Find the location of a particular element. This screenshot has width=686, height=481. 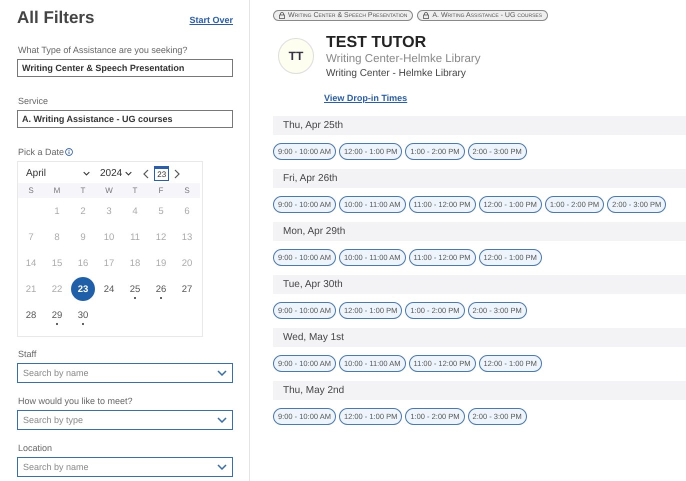

service-field: A. Writing Assistance - UG courses is located at coordinates (125, 119).